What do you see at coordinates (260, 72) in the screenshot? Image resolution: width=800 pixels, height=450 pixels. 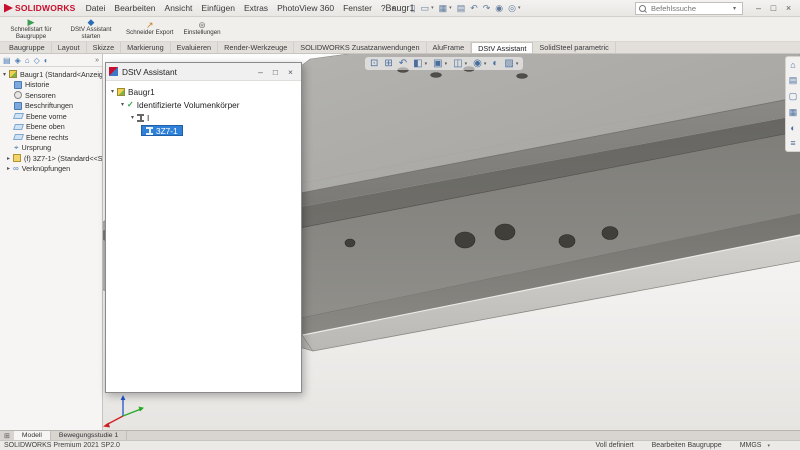 I see `dialog-minimize-button: –` at bounding box center [260, 72].